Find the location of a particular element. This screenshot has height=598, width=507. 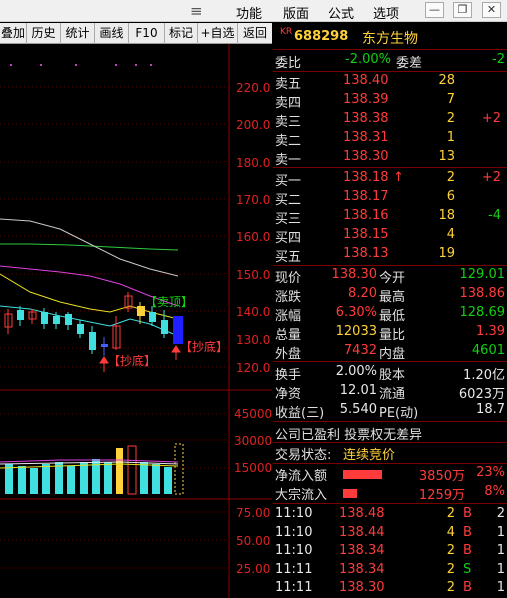

tick-row: 11:10 138.34 2 B 1 is located at coordinates (390, 552).